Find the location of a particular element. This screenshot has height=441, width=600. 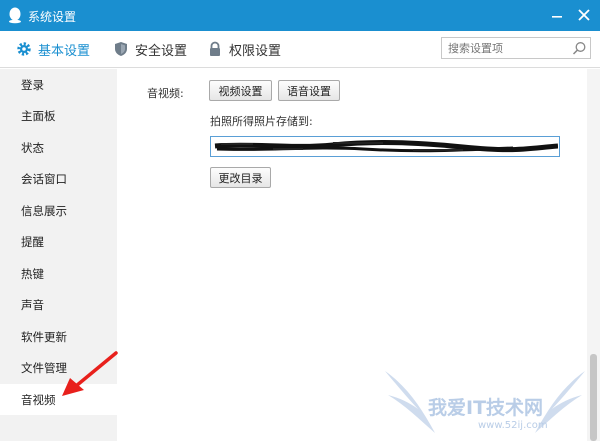

watermark-url: www.52ij.com is located at coordinates (513, 425).